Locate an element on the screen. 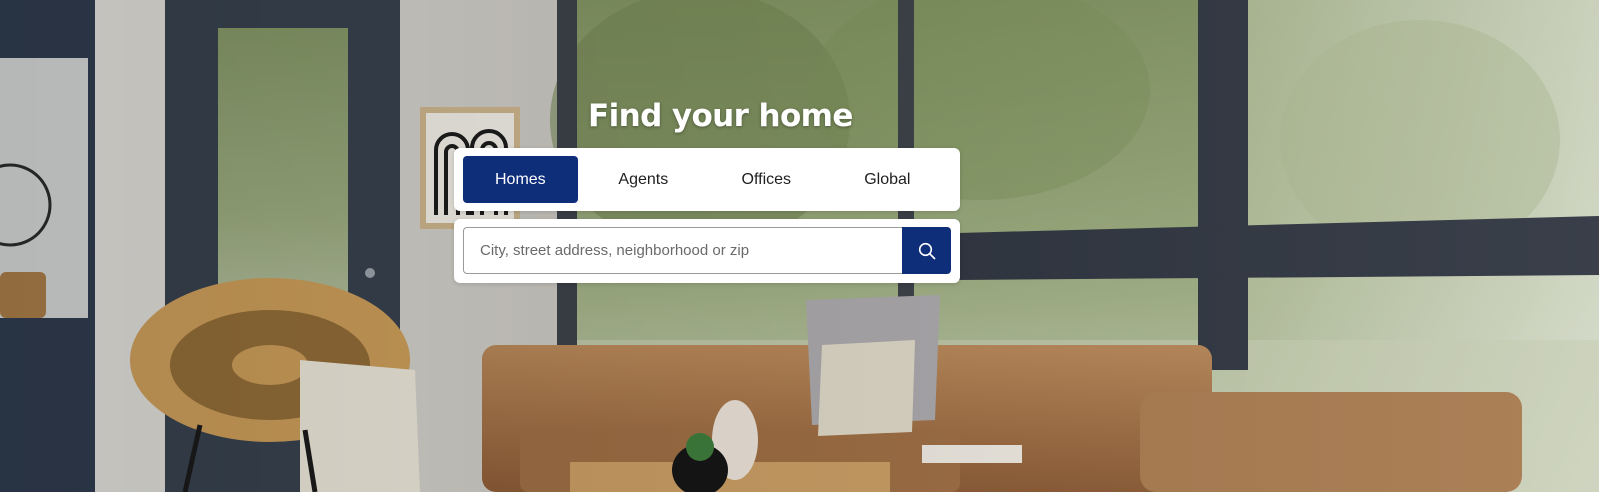 Image resolution: width=1599 pixels, height=492 pixels. location-search-input is located at coordinates (683, 250).